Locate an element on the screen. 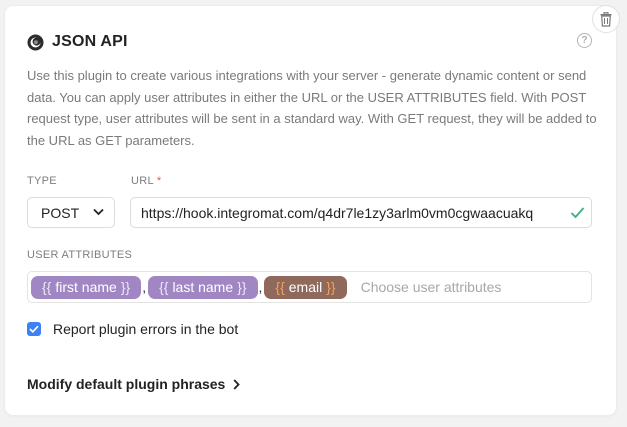  attribute-chip-last-name: {{ last name }} is located at coordinates (203, 287).